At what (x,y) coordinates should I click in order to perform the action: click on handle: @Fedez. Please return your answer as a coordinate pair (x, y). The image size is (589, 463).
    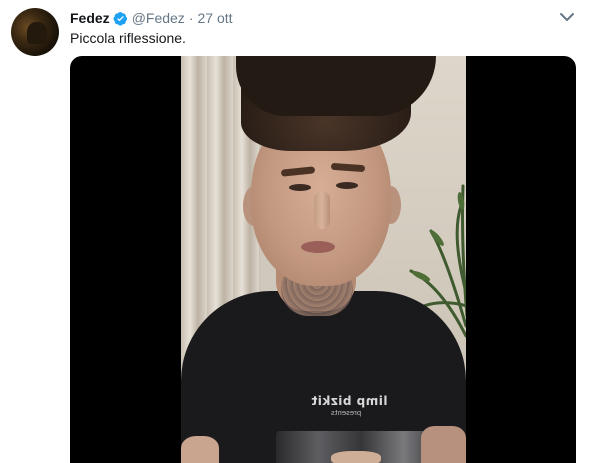
    Looking at the image, I should click on (158, 18).